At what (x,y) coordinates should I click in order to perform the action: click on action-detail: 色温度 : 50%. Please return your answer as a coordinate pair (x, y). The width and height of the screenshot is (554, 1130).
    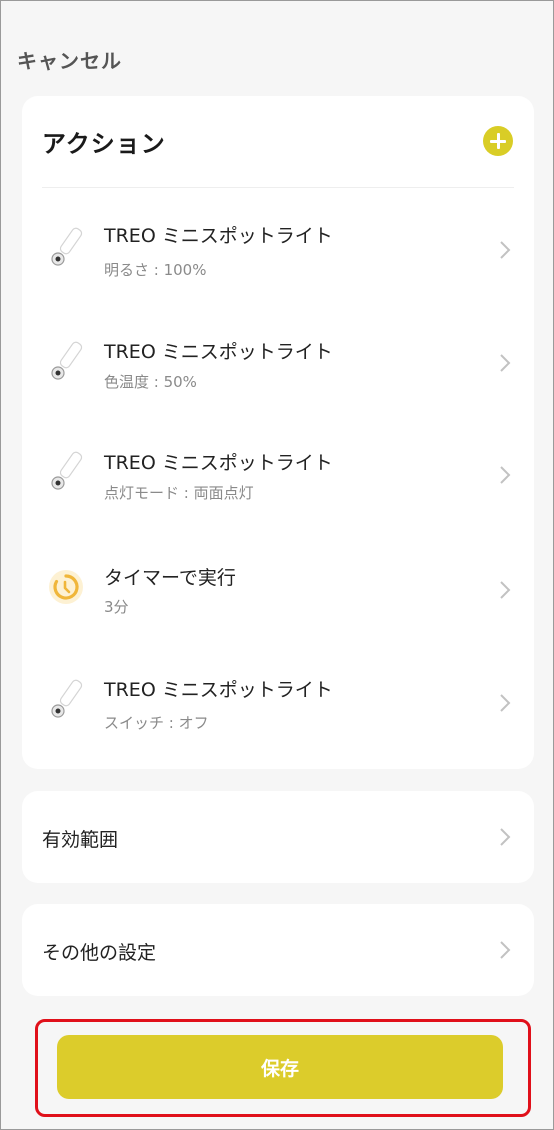
    Looking at the image, I should click on (150, 382).